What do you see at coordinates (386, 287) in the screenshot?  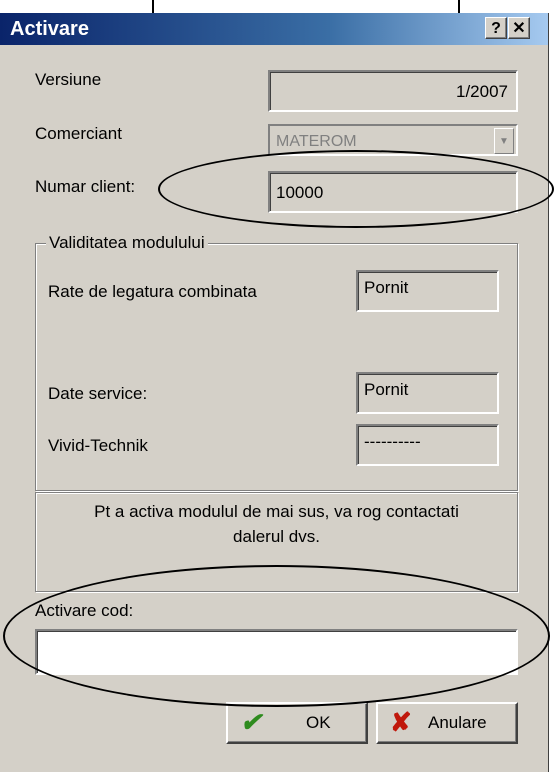 I see `rate-status-value: Pornit` at bounding box center [386, 287].